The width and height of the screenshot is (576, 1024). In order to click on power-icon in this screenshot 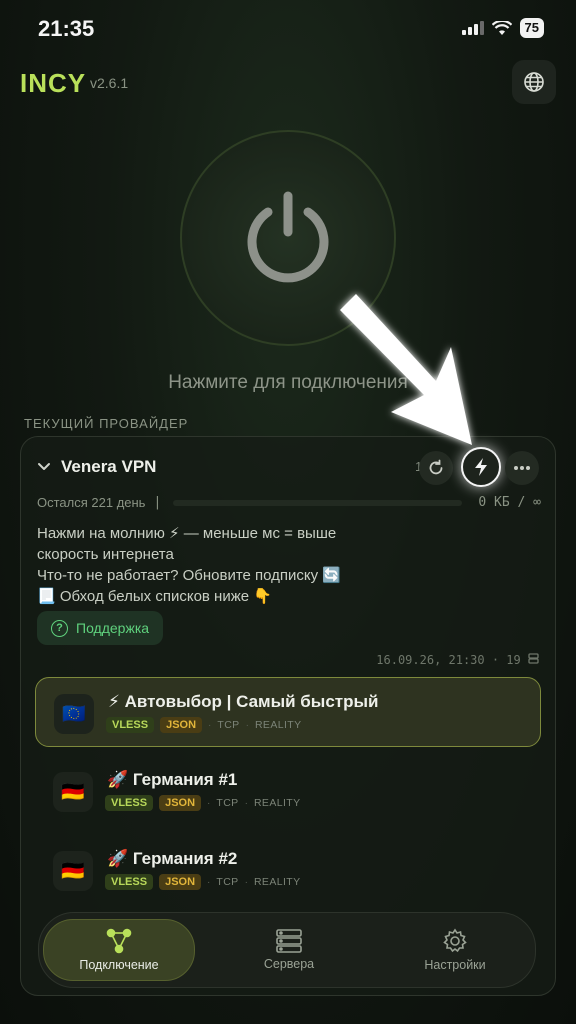, I will do `click(288, 237)`.